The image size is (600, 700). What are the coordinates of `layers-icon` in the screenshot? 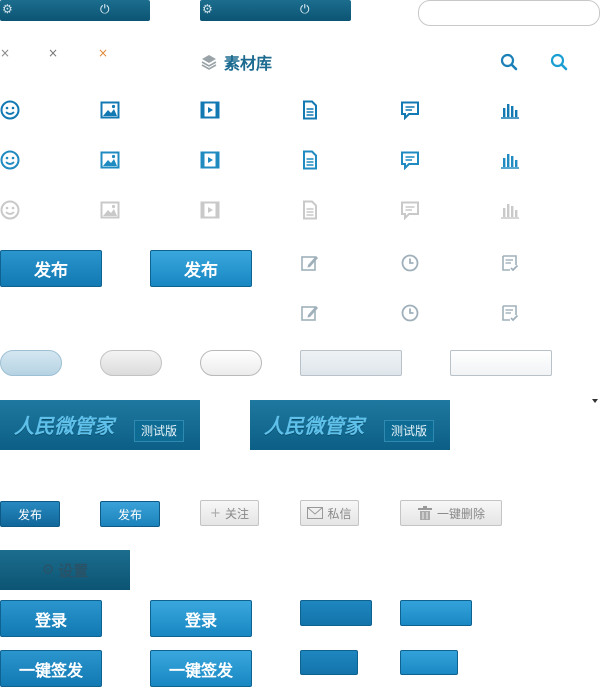 It's located at (209, 62).